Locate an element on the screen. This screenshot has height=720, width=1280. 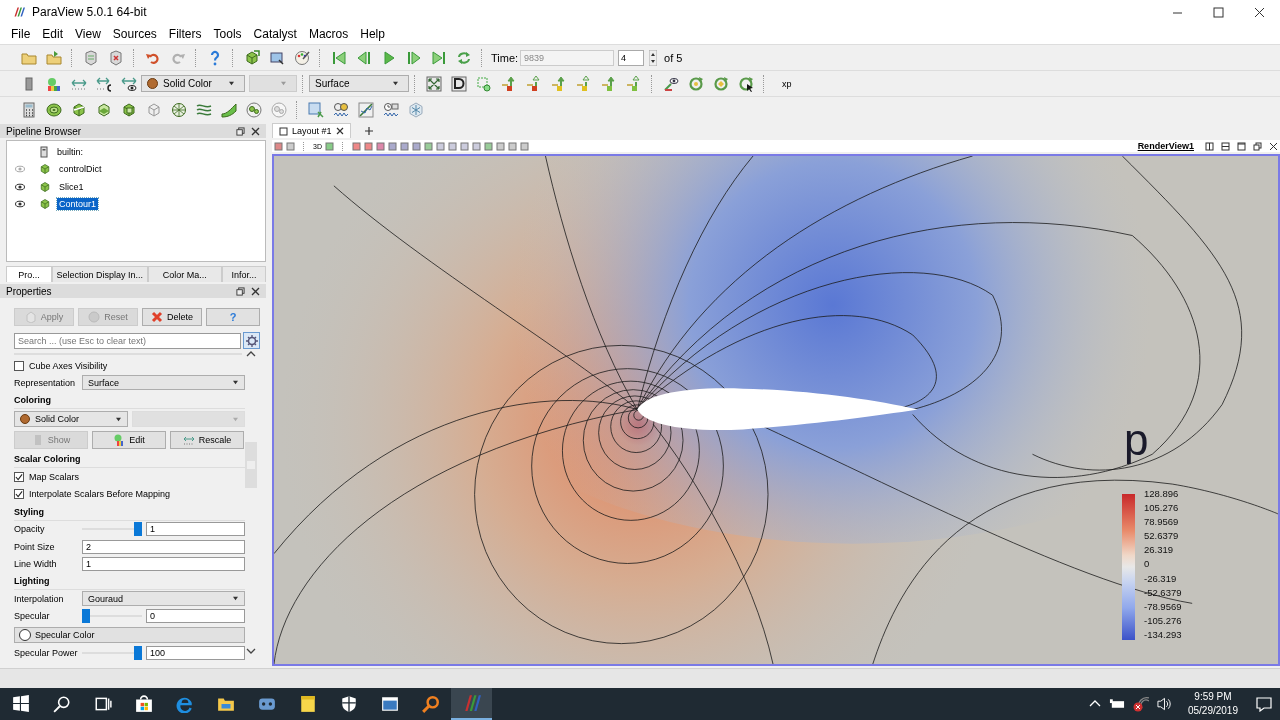
load-state-icon is located at coordinates (53, 57).